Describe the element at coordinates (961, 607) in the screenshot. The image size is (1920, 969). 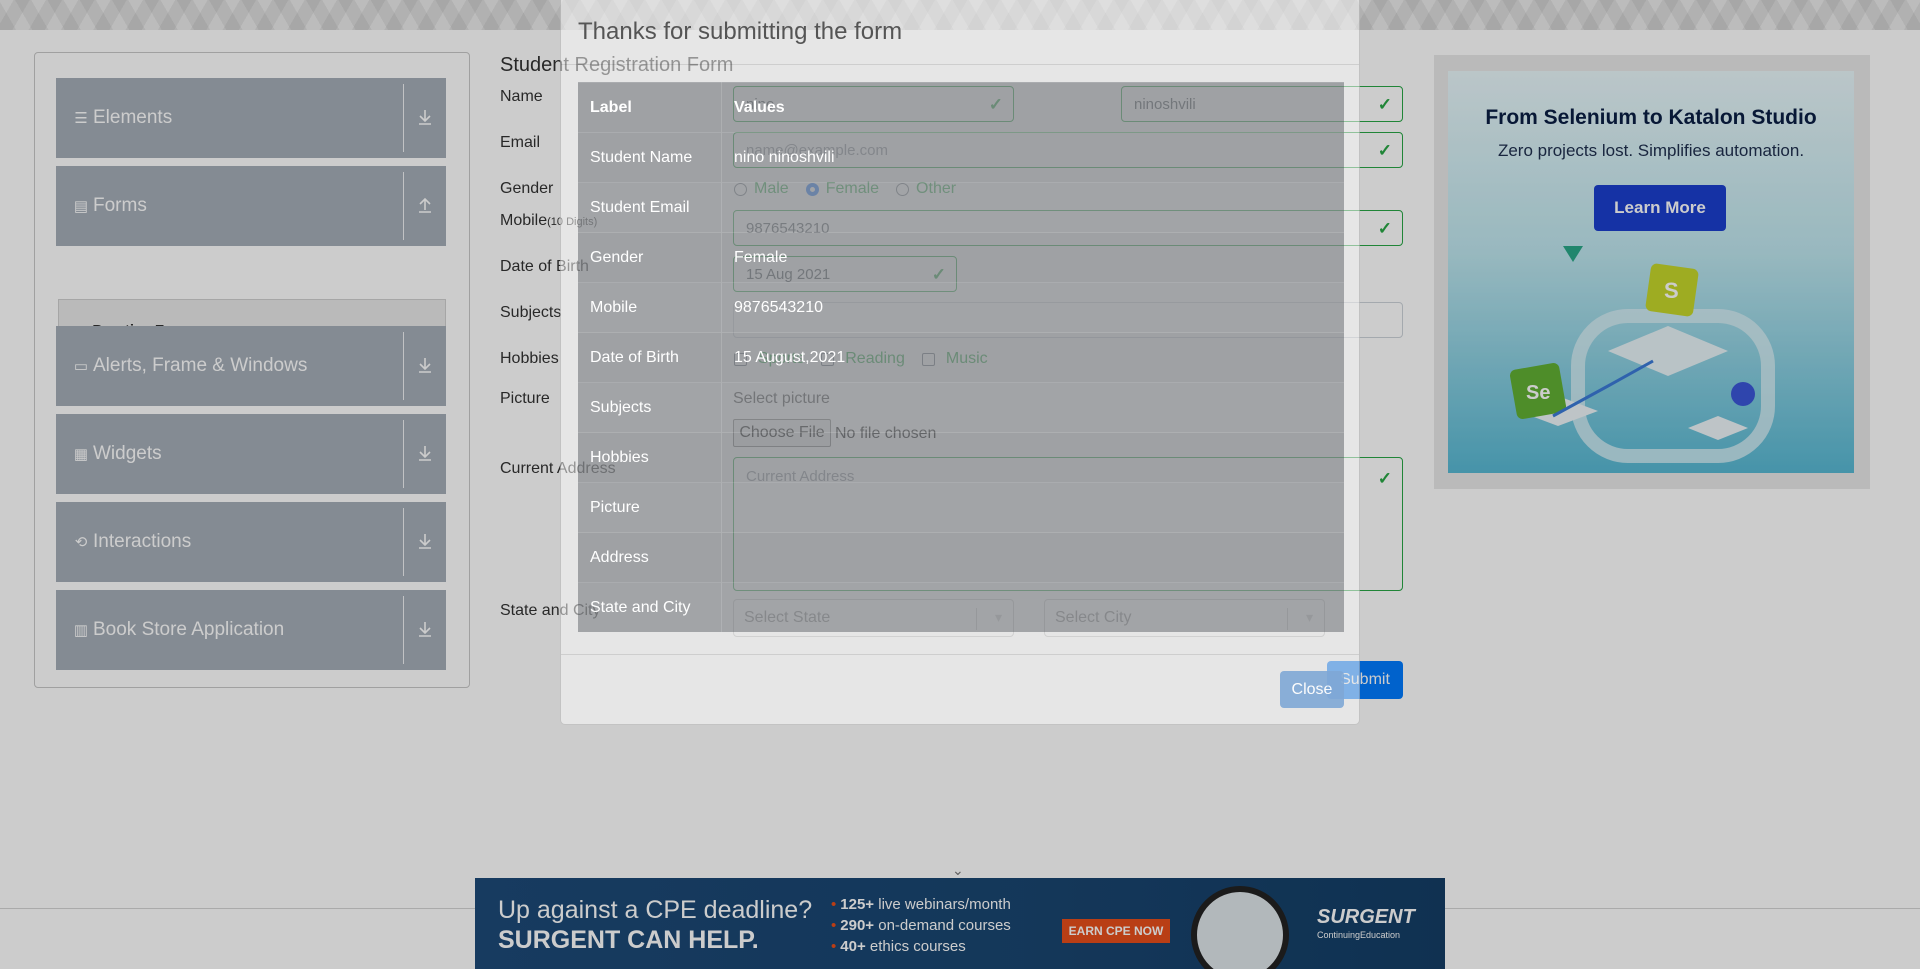
I see `table-row: State and City` at that location.